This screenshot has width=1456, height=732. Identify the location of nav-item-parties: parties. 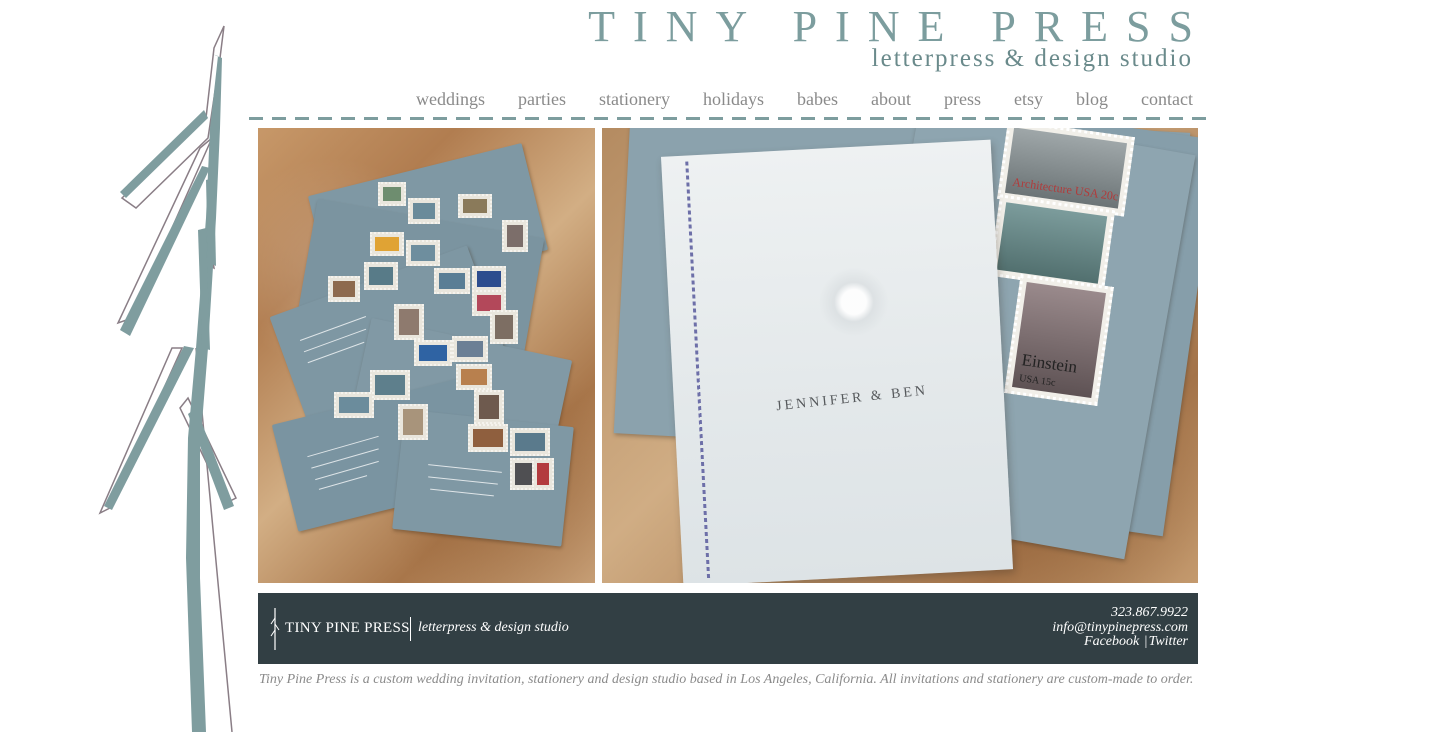
(525, 99).